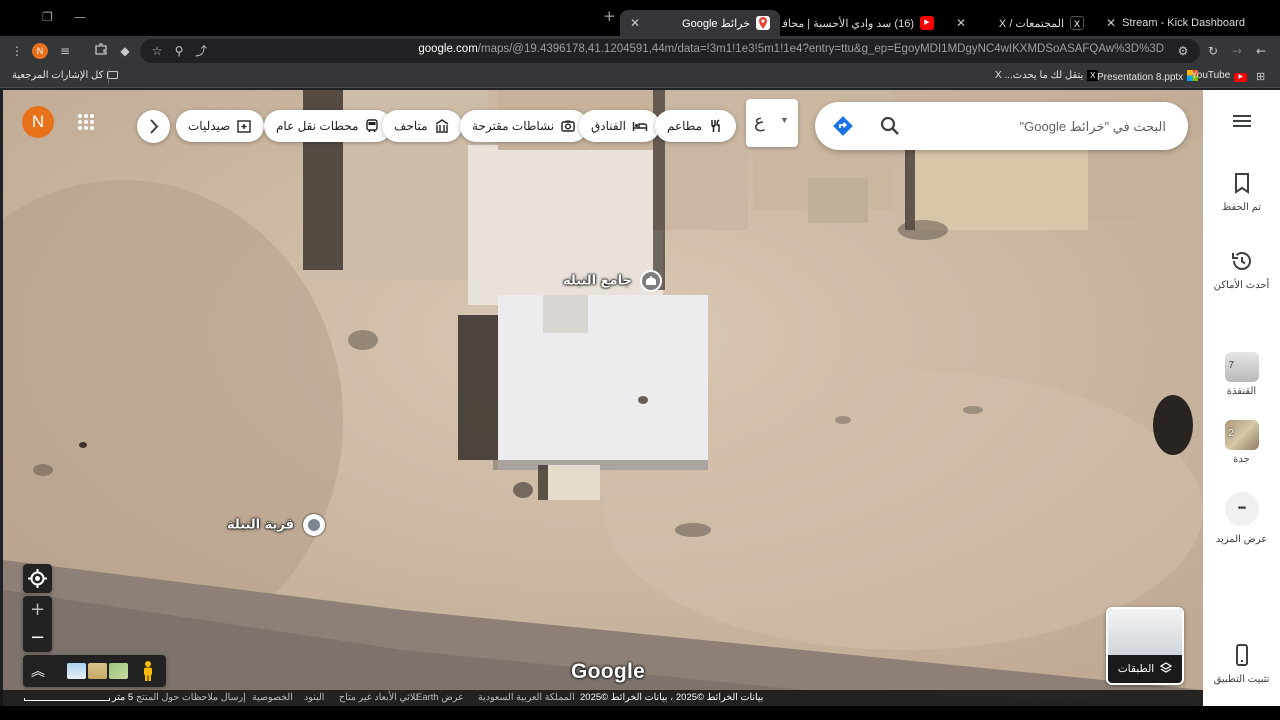 Image resolution: width=1280 pixels, height=720 pixels. Describe the element at coordinates (97, 671) in the screenshot. I see `terrain-view-thumb` at that location.